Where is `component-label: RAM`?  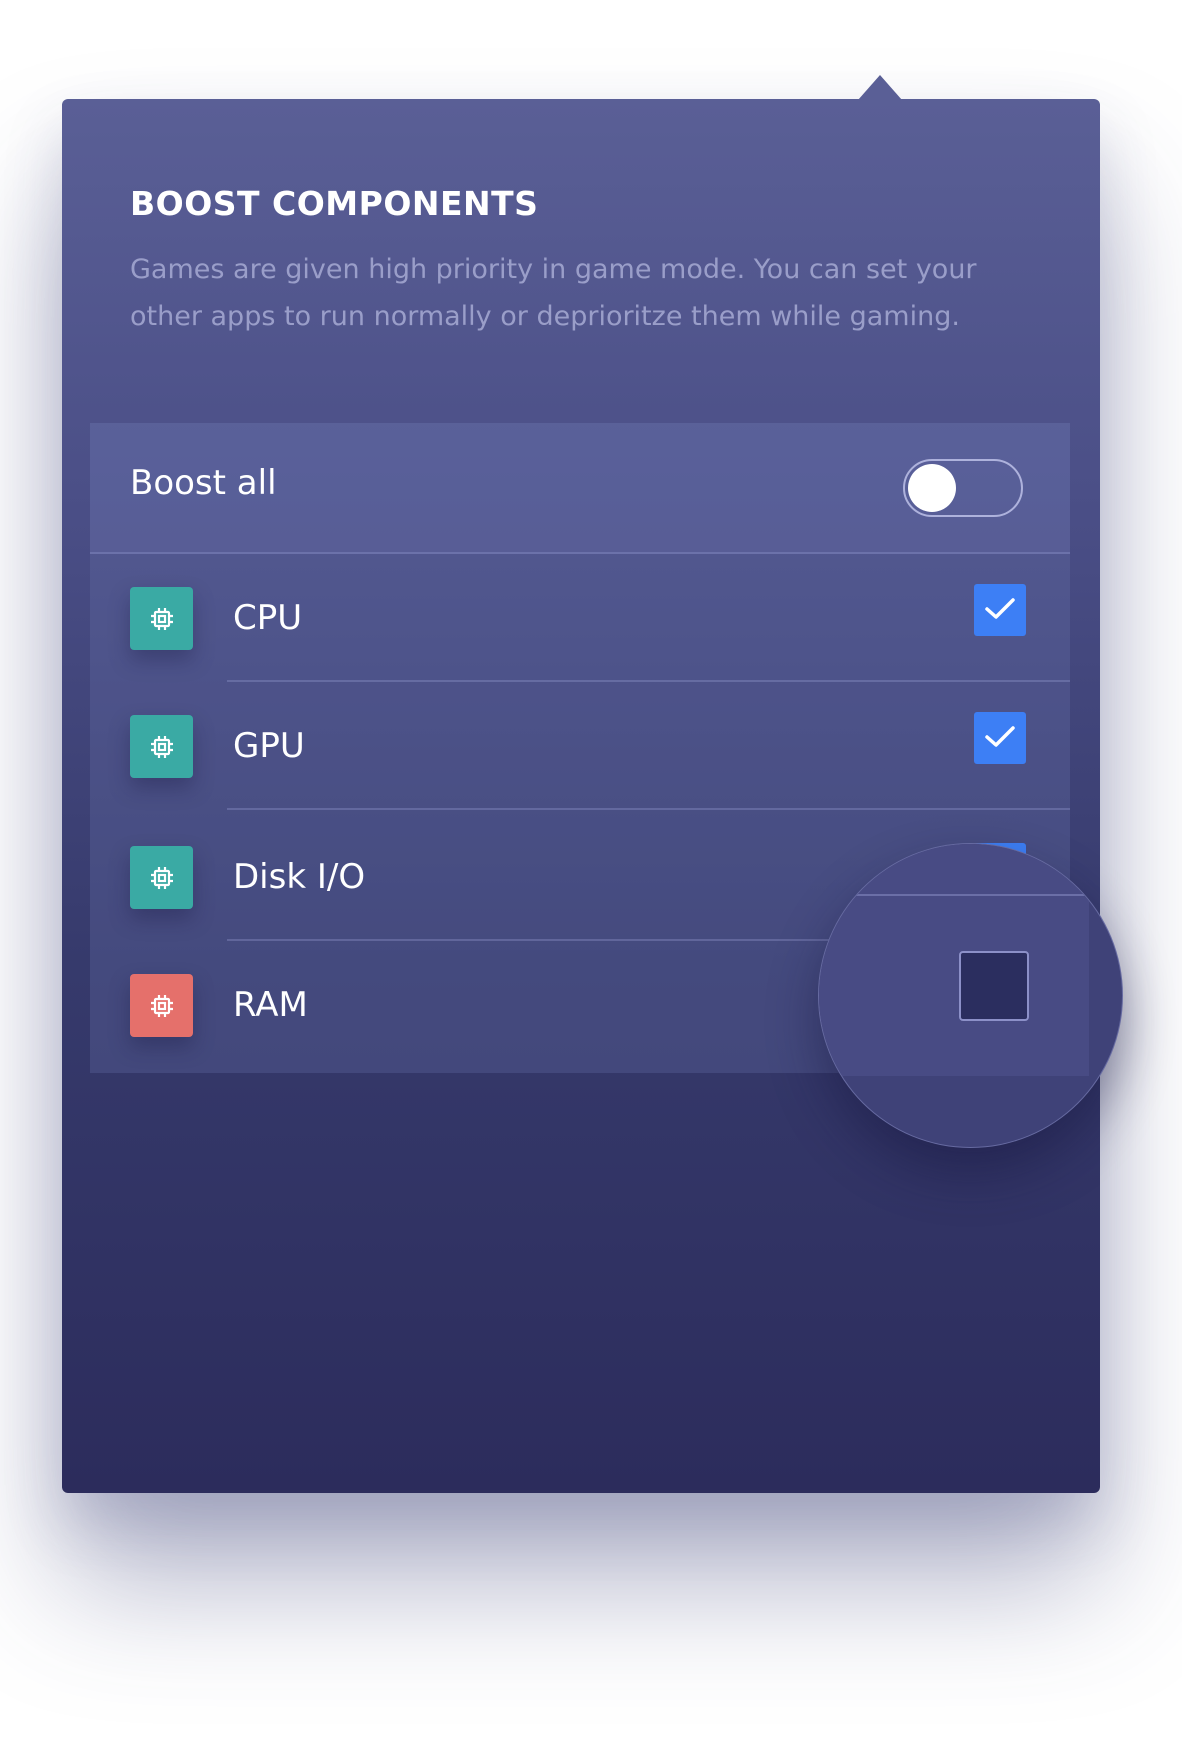 component-label: RAM is located at coordinates (270, 1005).